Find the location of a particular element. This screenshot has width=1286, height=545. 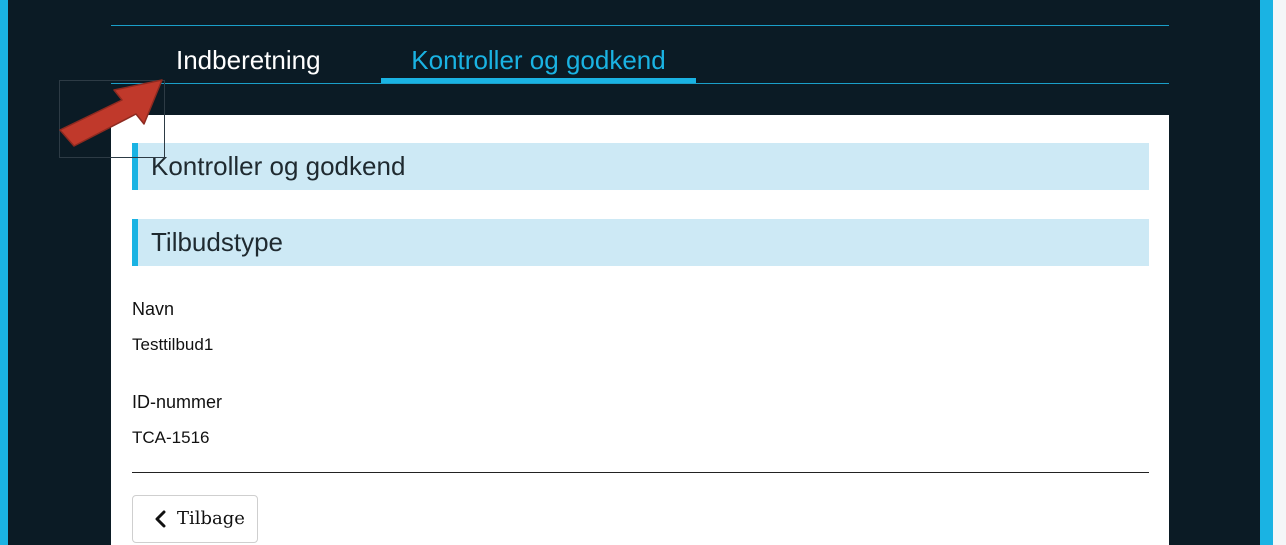

tab-indberetning: Indberetning is located at coordinates (248, 61).